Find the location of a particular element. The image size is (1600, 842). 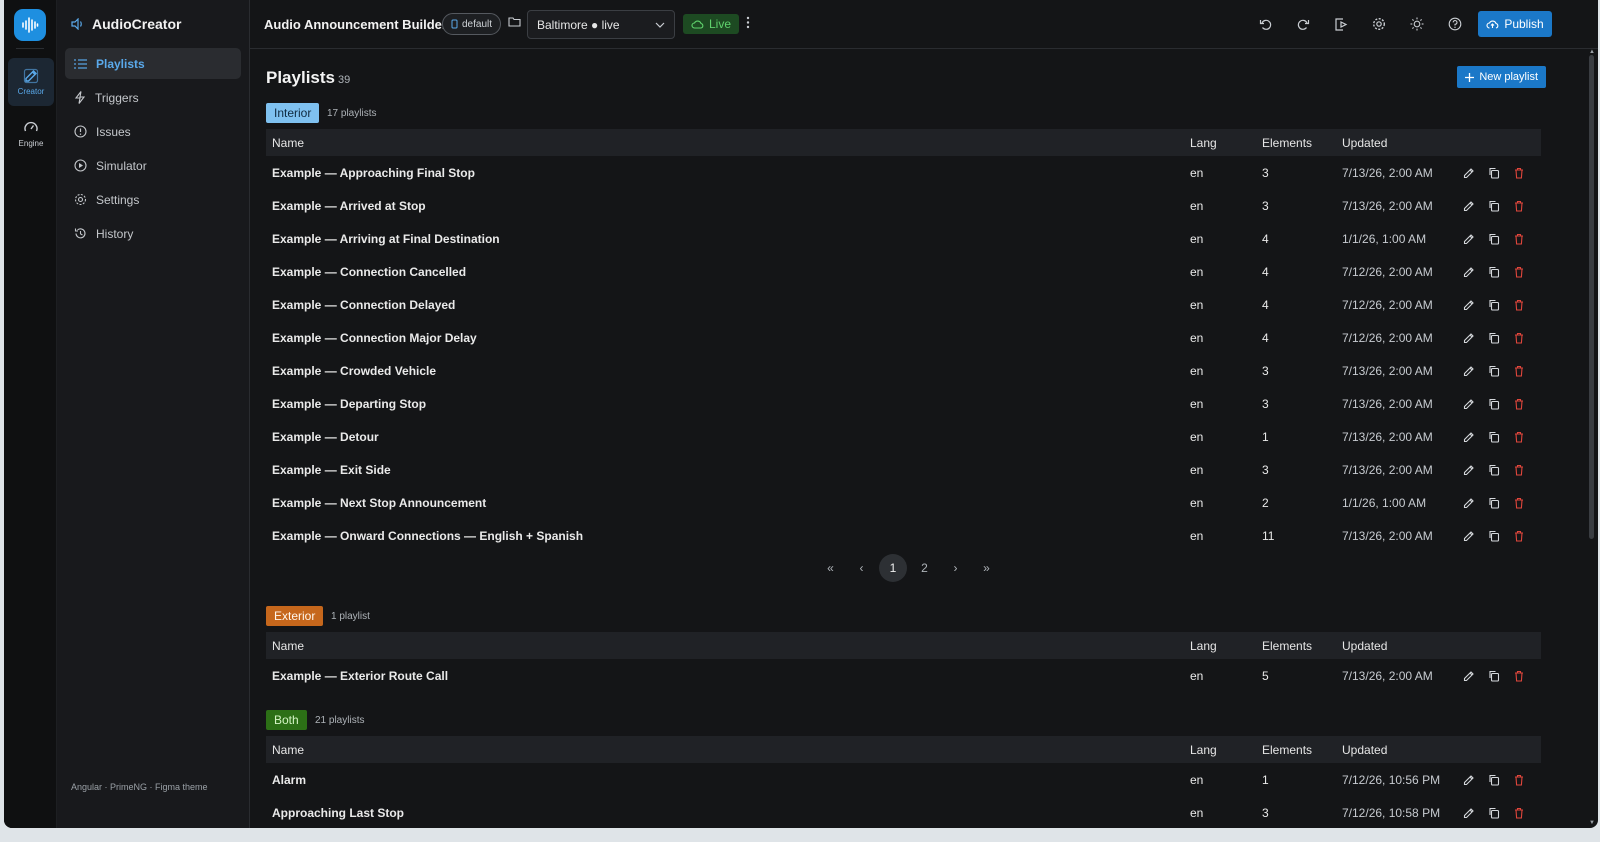

playlist-name: Example — Exit Side is located at coordinates (725, 470).